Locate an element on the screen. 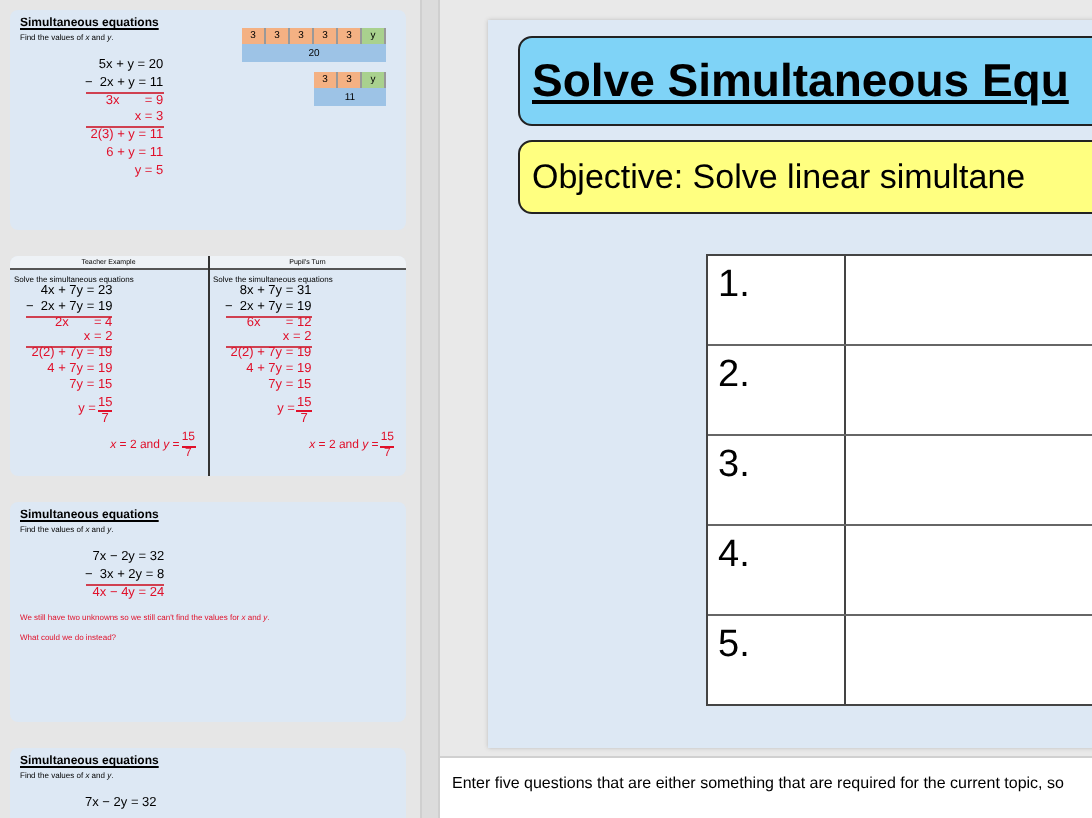 The height and width of the screenshot is (818, 1092). table-cell: 4. is located at coordinates (777, 570).